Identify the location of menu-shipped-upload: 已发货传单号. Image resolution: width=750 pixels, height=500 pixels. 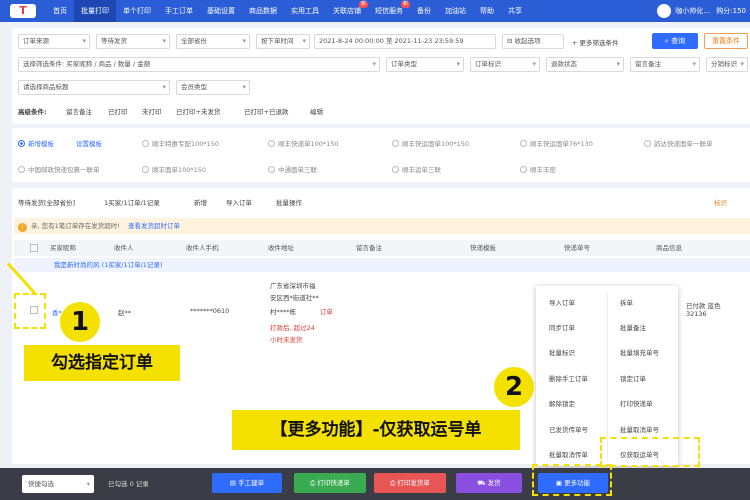
(568, 429).